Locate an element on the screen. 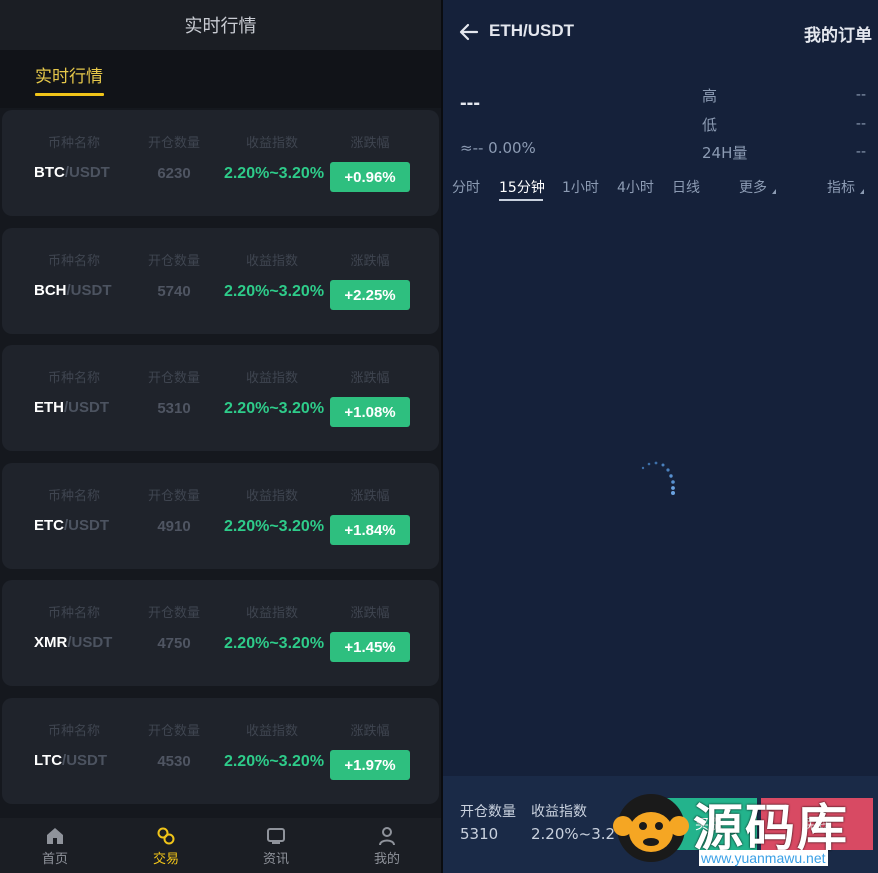  open-qty-label: 开仓数量 is located at coordinates (488, 812).